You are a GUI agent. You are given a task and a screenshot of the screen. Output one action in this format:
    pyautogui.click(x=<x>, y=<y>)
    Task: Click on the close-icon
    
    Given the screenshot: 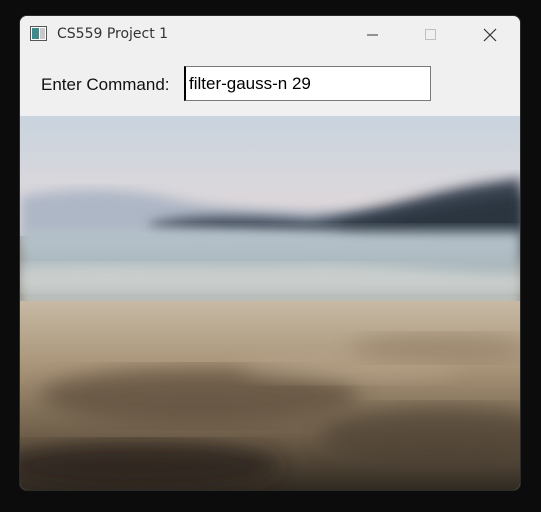 What is the action you would take?
    pyautogui.click(x=490, y=34)
    